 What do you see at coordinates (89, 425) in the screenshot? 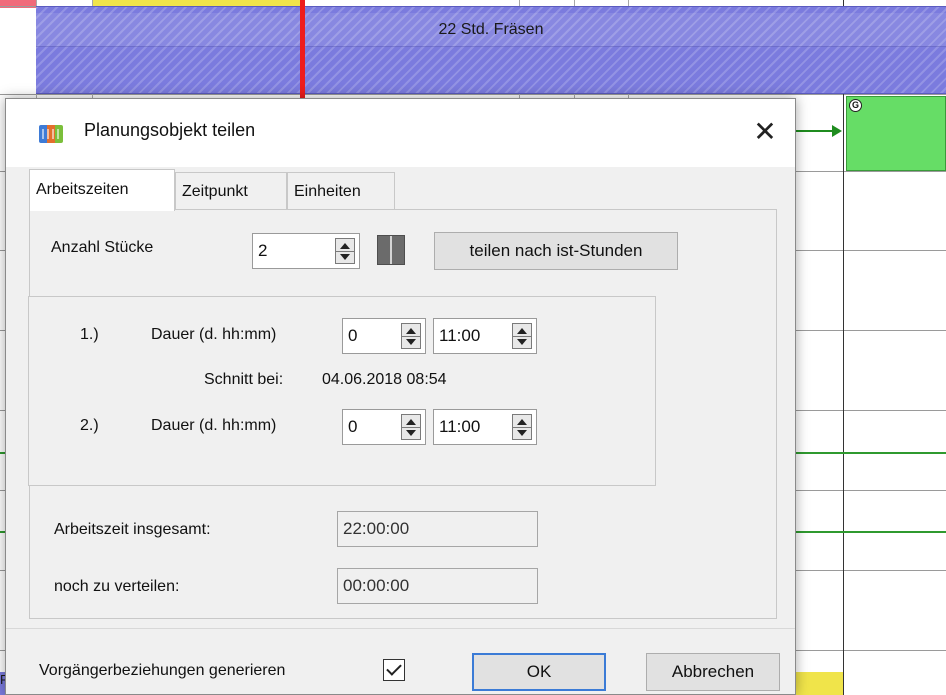
I see `part-2-index: 2.)` at bounding box center [89, 425].